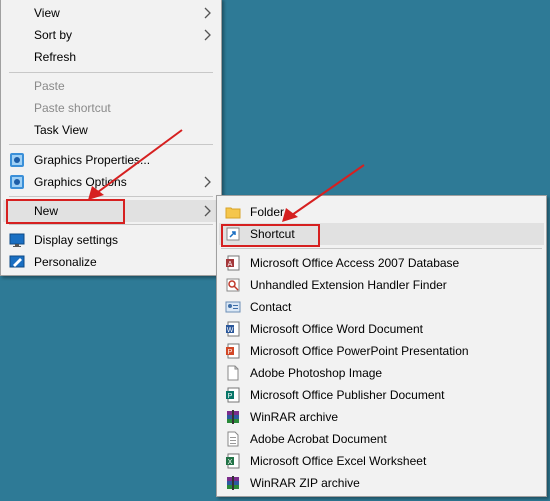 This screenshot has width=550, height=501. Describe the element at coordinates (53, 35) in the screenshot. I see `sort-by-label: Sort by` at that location.